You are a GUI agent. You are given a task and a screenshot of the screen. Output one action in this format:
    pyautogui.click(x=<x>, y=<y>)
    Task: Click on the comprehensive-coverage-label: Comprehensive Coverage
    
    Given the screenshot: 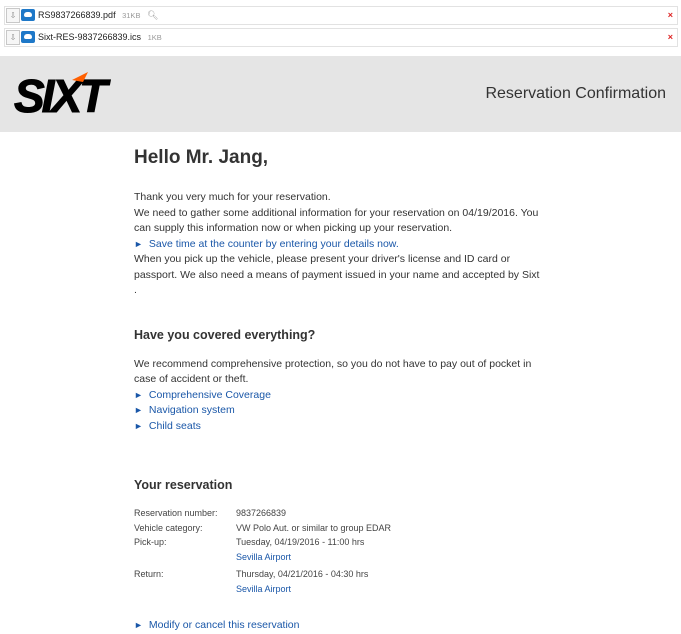 What is the action you would take?
    pyautogui.click(x=210, y=395)
    